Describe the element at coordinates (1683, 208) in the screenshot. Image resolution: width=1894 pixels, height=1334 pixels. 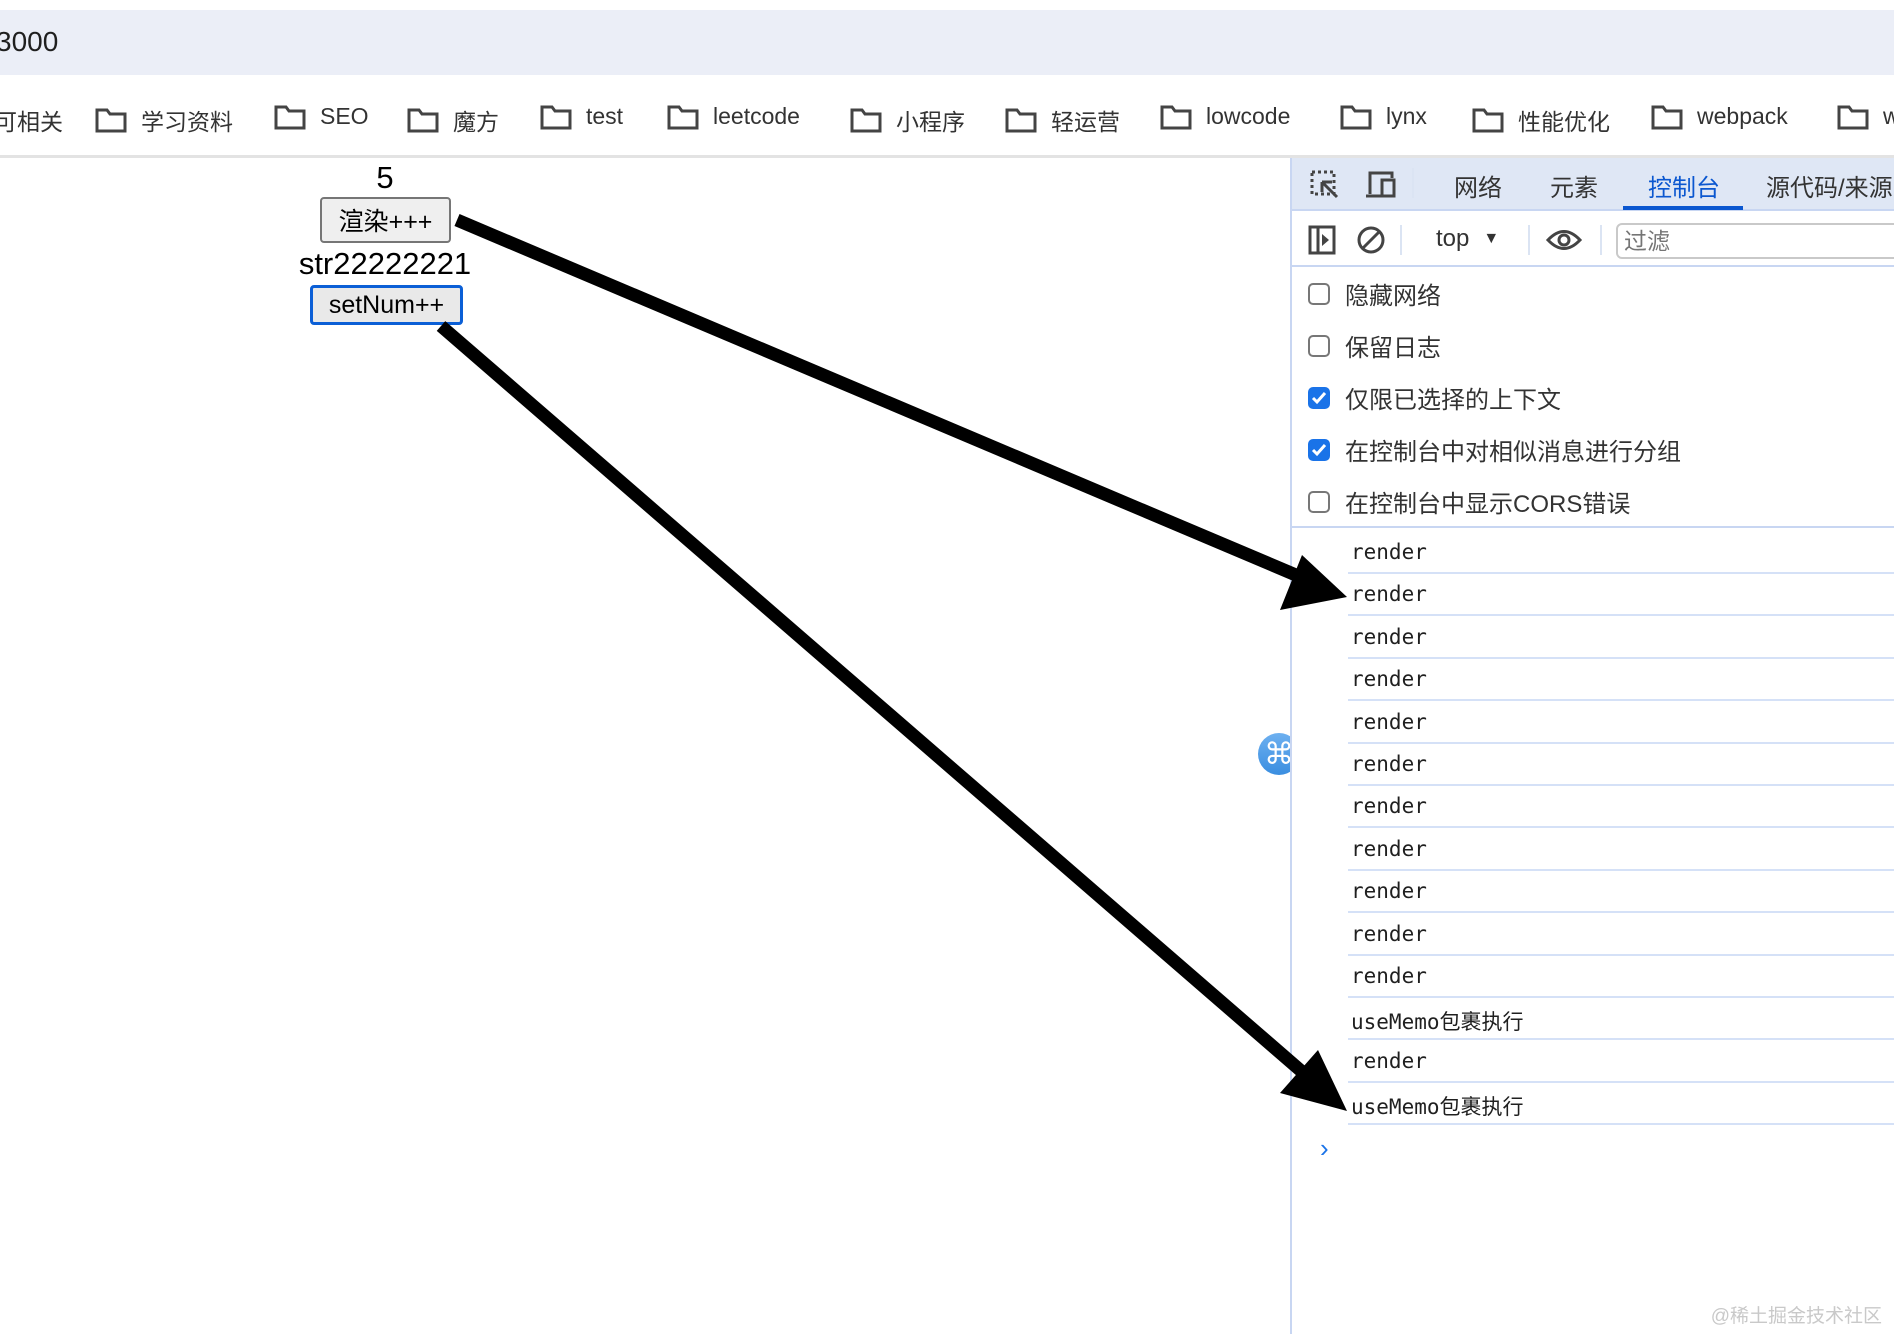
I see `active-tab-indicator` at that location.